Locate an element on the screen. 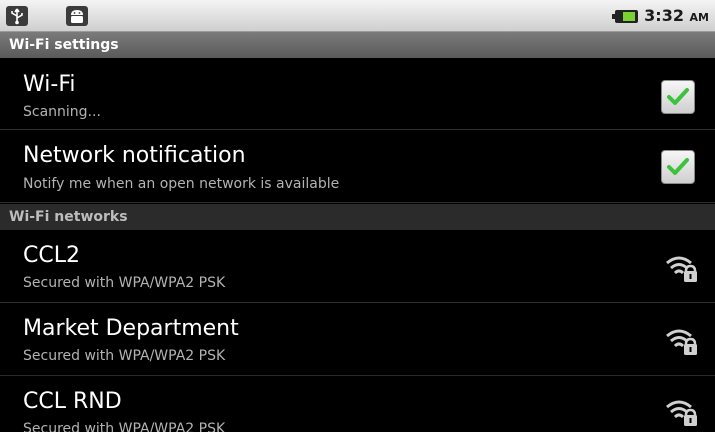 This screenshot has height=432, width=715. network-notification-checkbox is located at coordinates (678, 167).